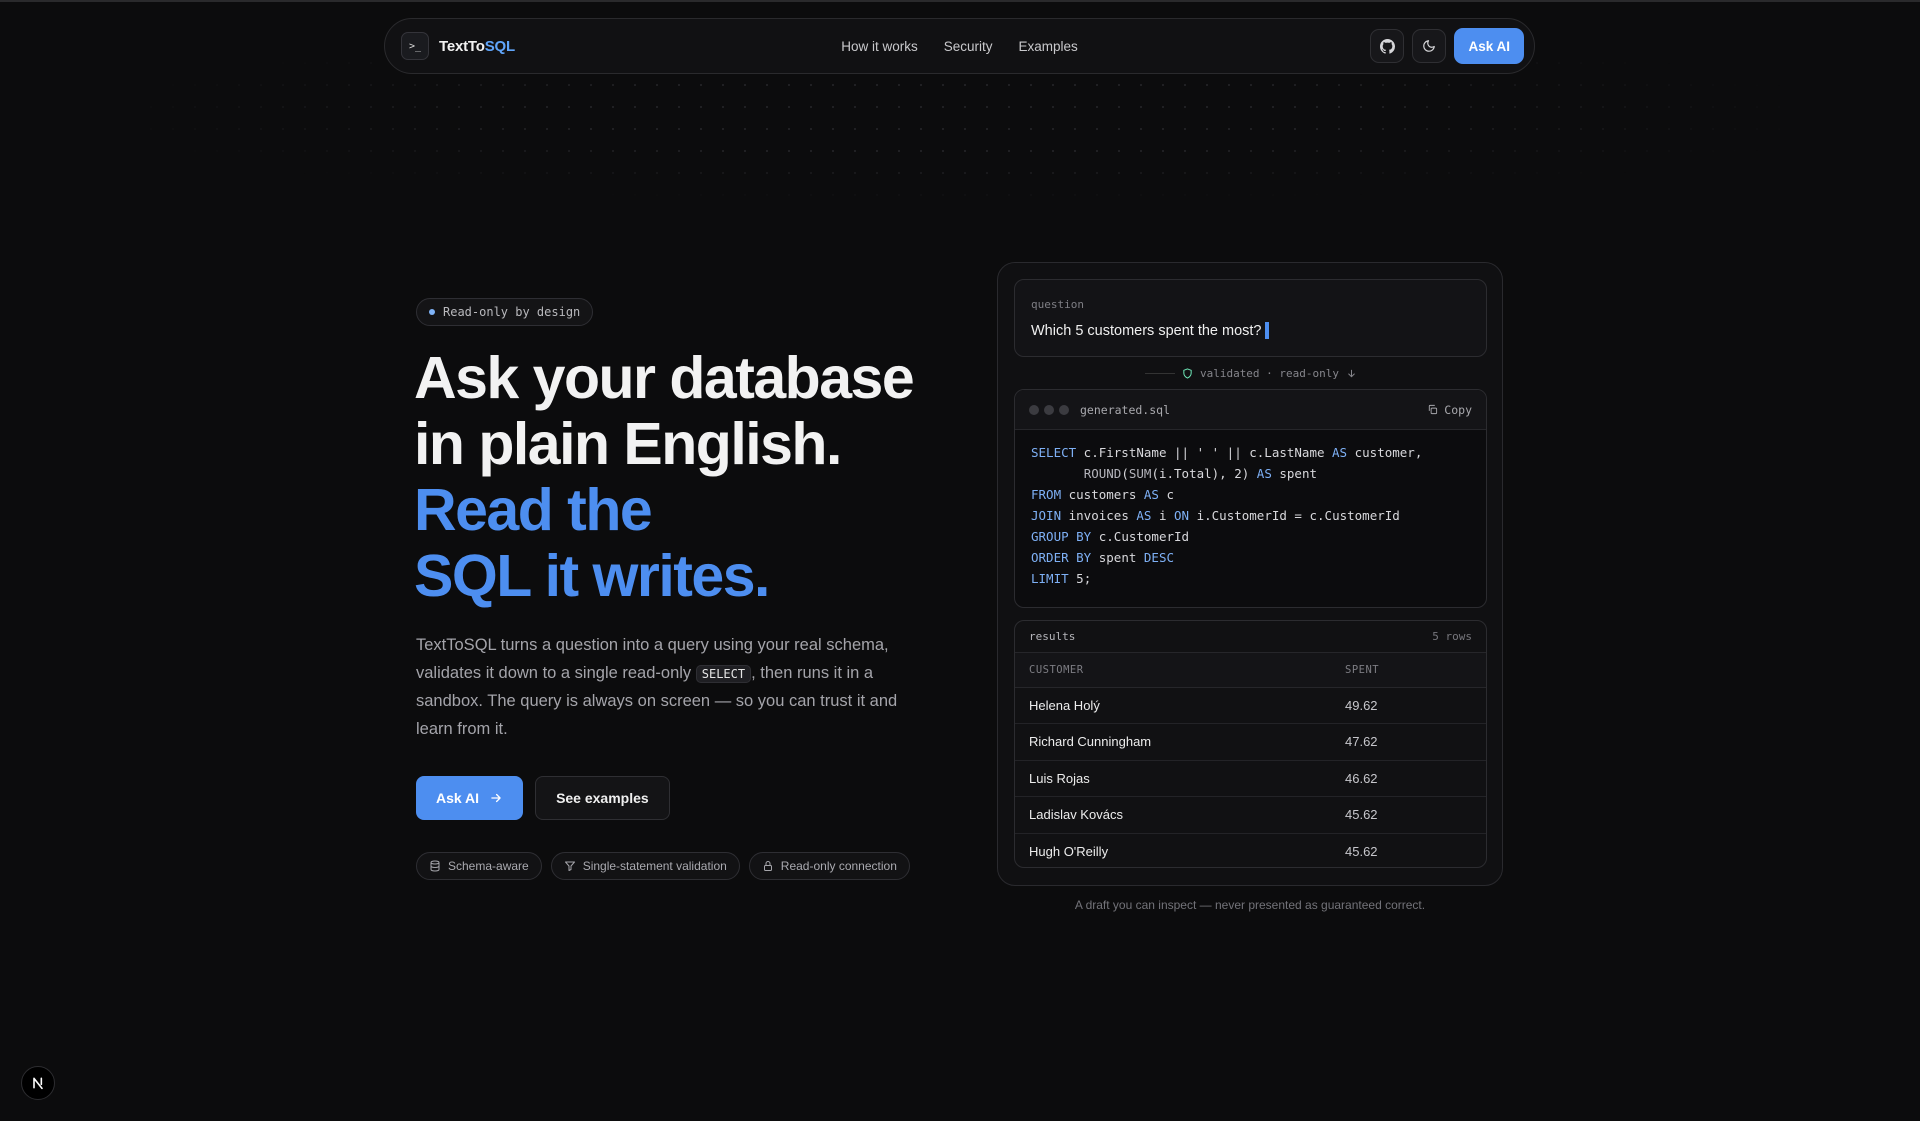 The height and width of the screenshot is (1121, 1920). Describe the element at coordinates (432, 312) in the screenshot. I see `status-dot` at that location.